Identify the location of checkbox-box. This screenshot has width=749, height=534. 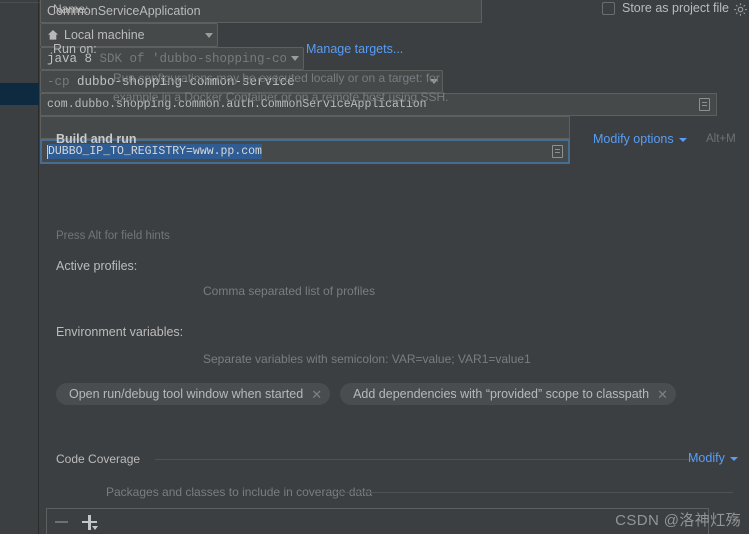
(608, 8).